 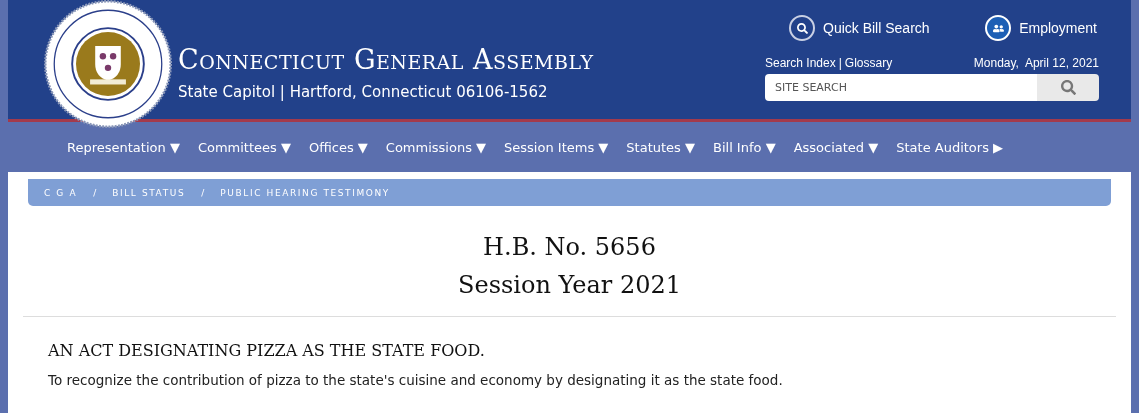 I want to click on site-search-field: SITE SEARCH, so click(x=901, y=87).